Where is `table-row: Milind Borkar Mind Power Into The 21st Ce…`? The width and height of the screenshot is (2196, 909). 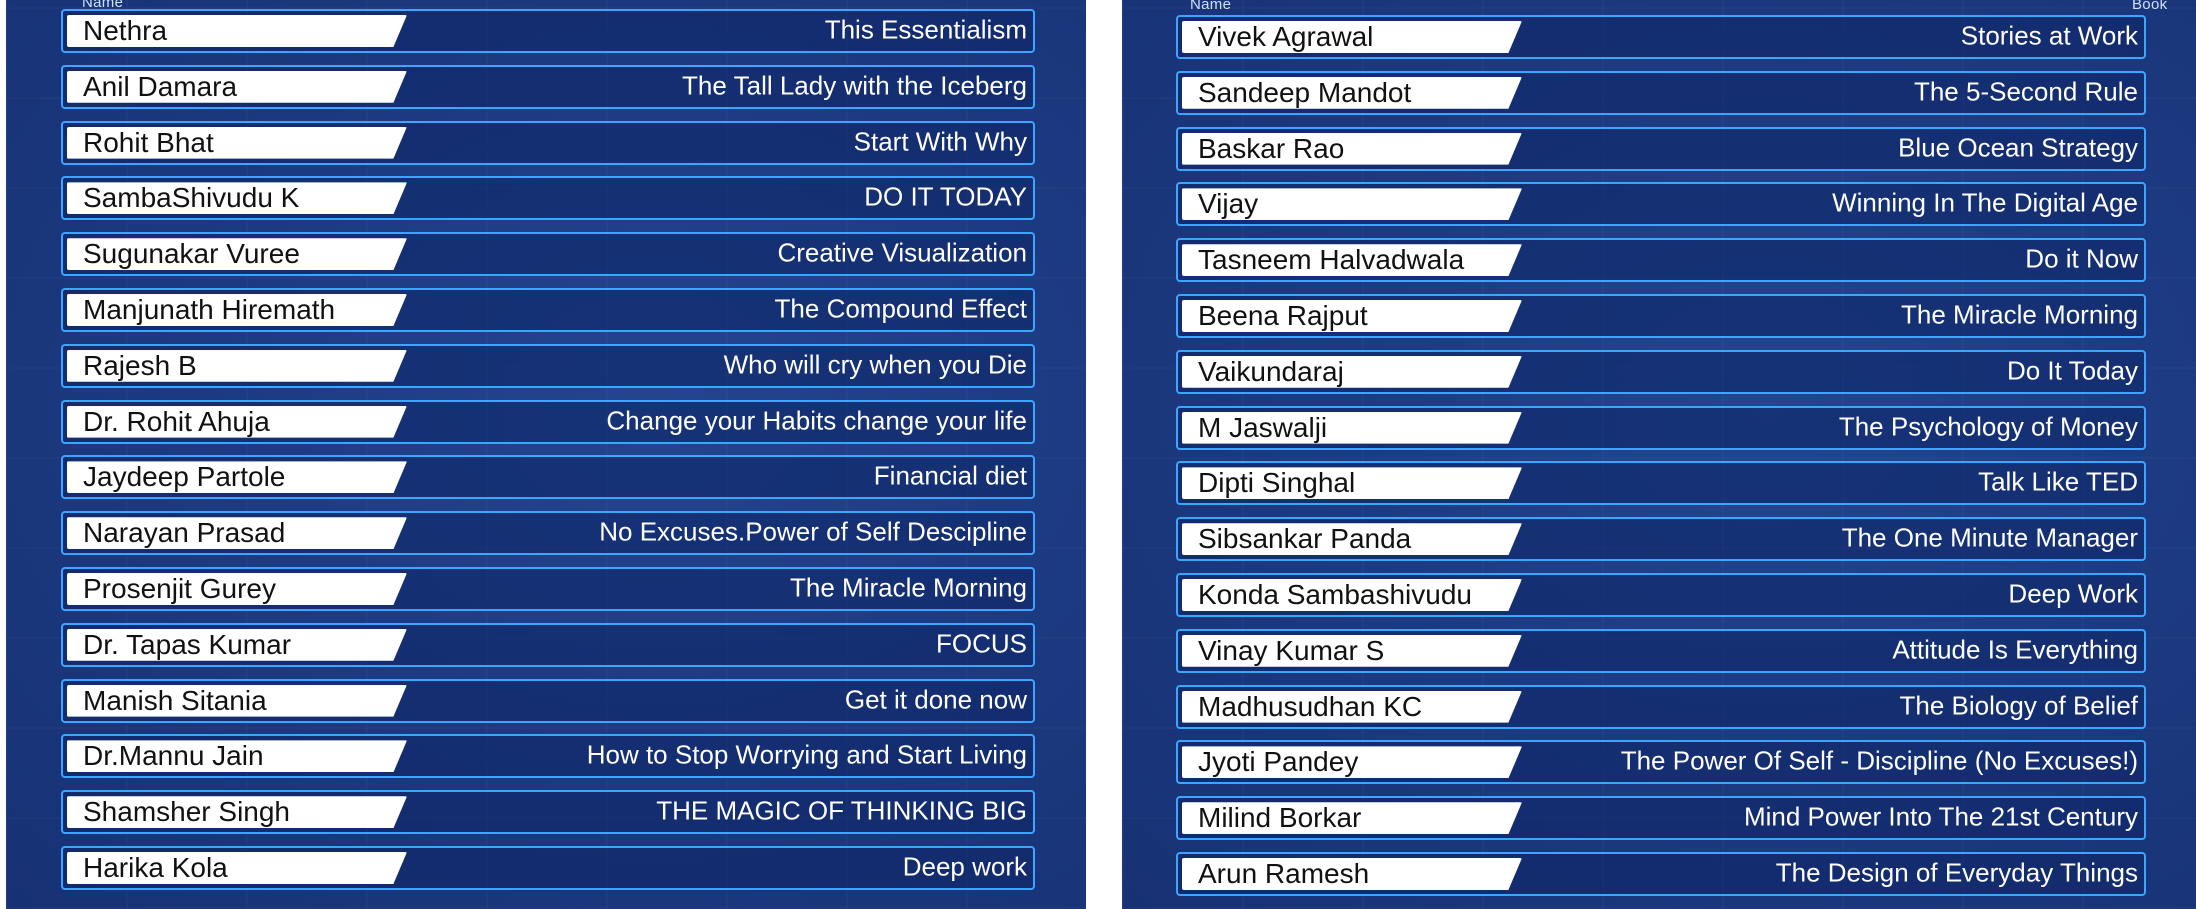 table-row: Milind Borkar Mind Power Into The 21st Ce… is located at coordinates (1661, 818).